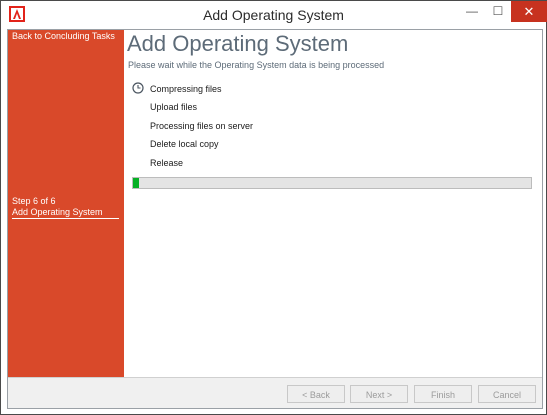  Describe the element at coordinates (65, 218) in the screenshot. I see `step-underline` at that location.